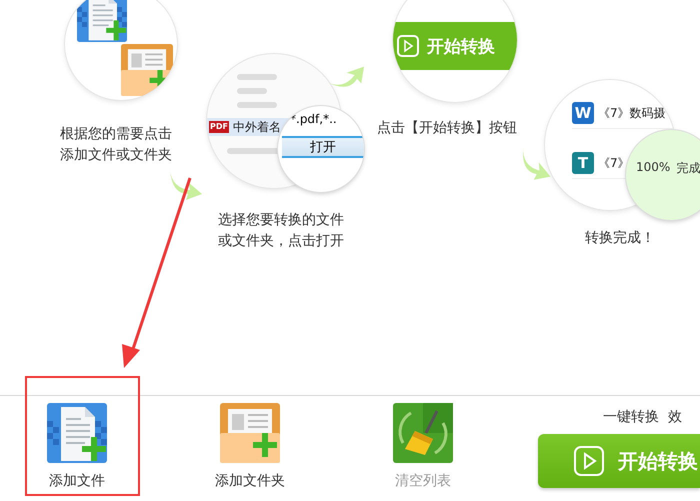 The image size is (700, 501). What do you see at coordinates (653, 168) in the screenshot?
I see `progress-reading: 100%` at bounding box center [653, 168].